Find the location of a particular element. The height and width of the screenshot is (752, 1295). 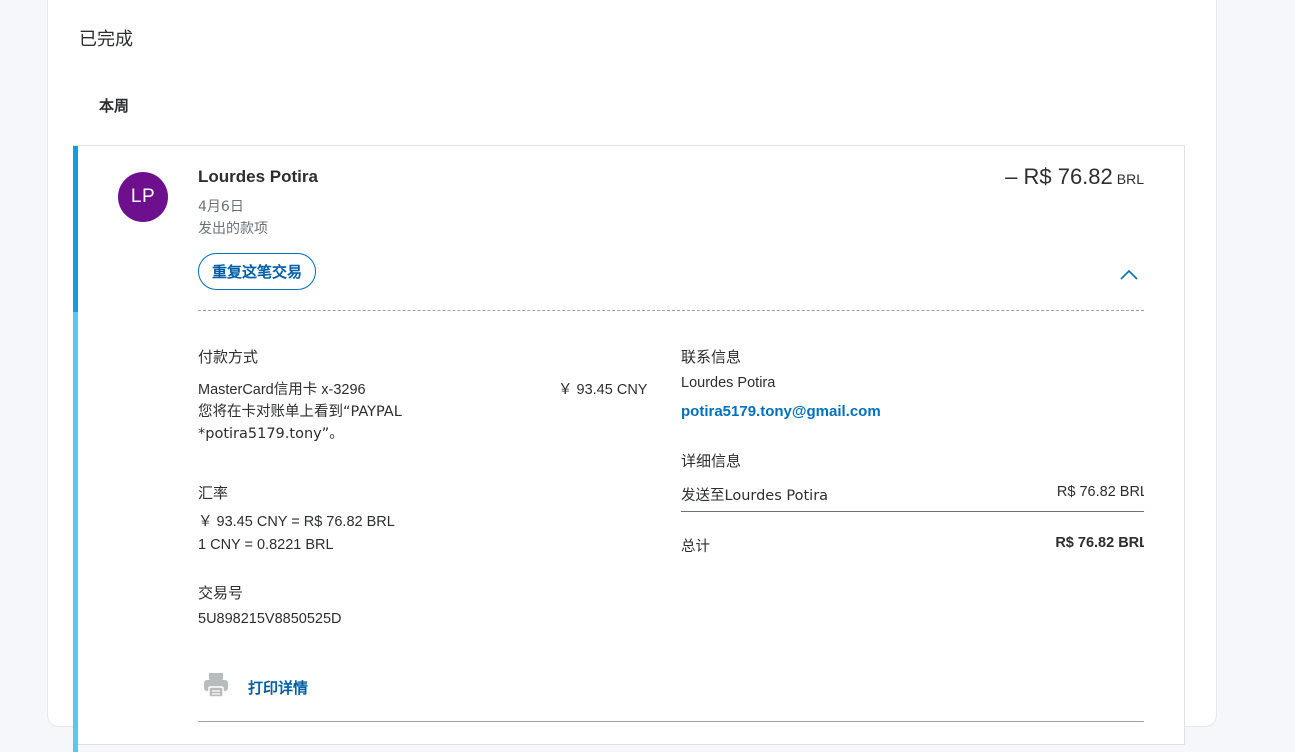

group-label: 本周 is located at coordinates (114, 106).